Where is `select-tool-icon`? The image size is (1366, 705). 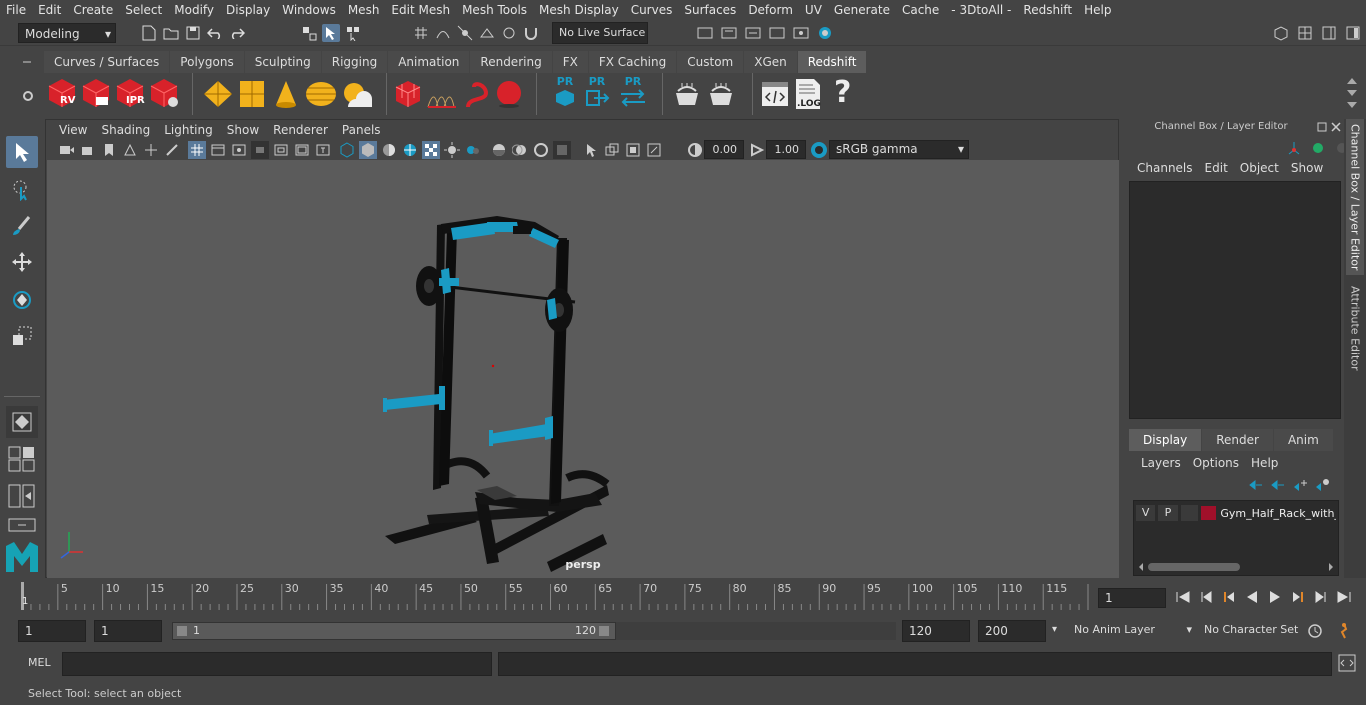
select-tool-icon is located at coordinates (22, 152).